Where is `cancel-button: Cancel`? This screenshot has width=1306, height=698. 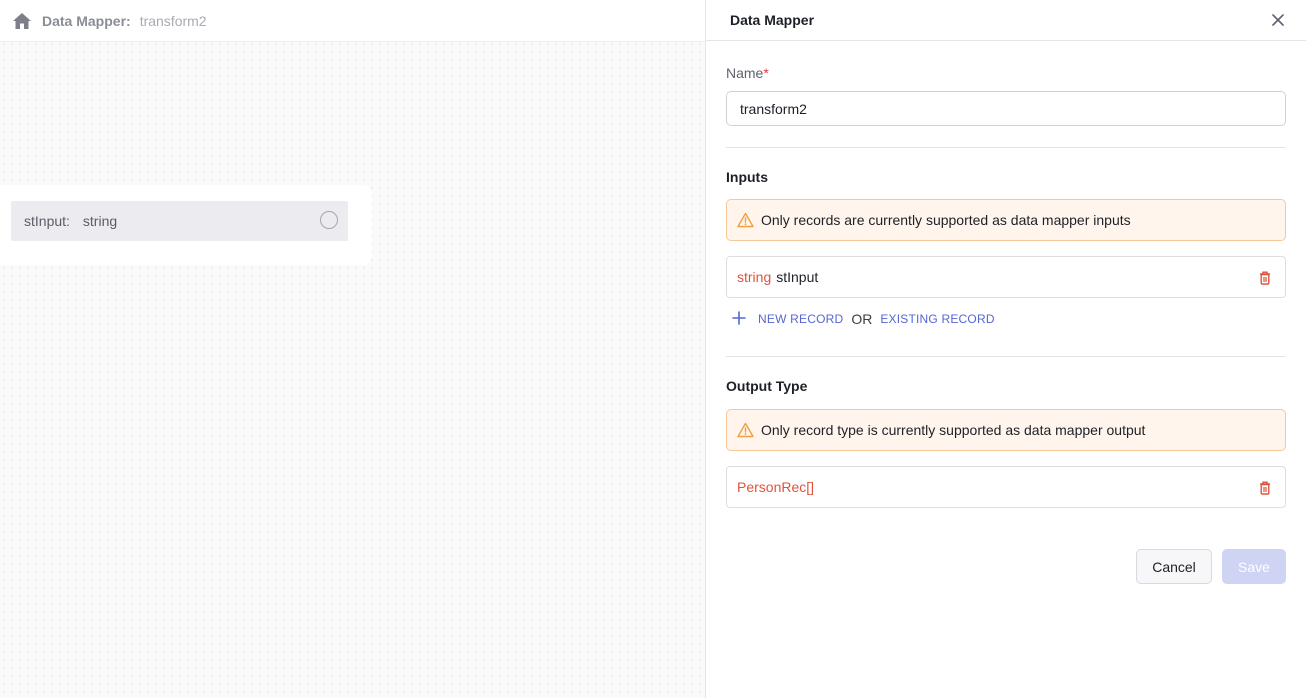 cancel-button: Cancel is located at coordinates (1174, 566).